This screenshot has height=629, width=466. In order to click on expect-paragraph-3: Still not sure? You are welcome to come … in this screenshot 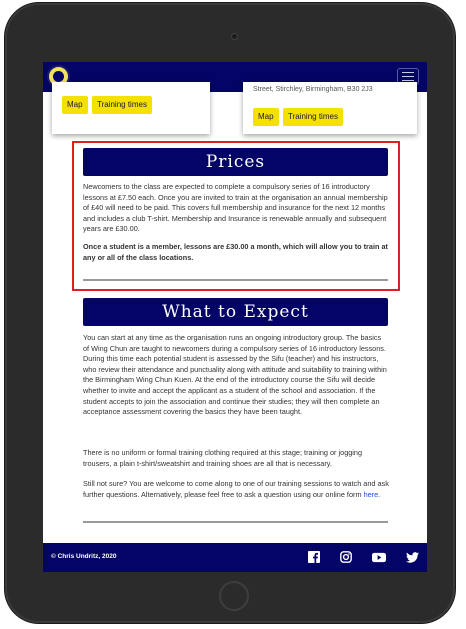, I will do `click(236, 489)`.